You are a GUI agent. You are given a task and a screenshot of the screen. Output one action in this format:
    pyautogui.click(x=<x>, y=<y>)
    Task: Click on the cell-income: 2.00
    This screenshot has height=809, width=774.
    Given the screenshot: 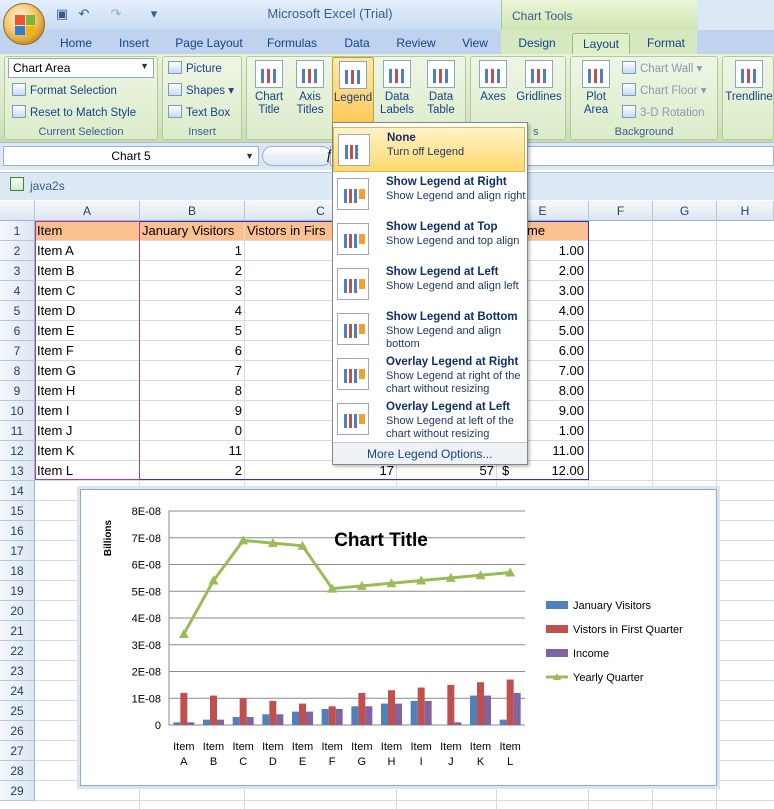 What is the action you would take?
    pyautogui.click(x=557, y=270)
    